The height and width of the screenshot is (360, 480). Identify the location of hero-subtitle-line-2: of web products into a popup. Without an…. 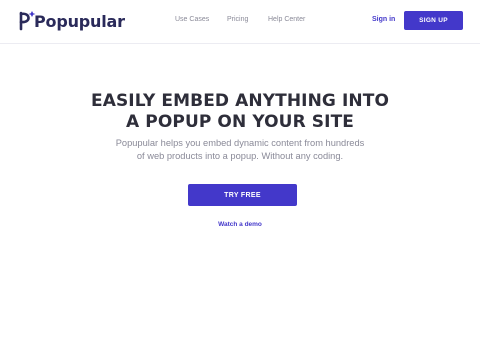
(240, 155).